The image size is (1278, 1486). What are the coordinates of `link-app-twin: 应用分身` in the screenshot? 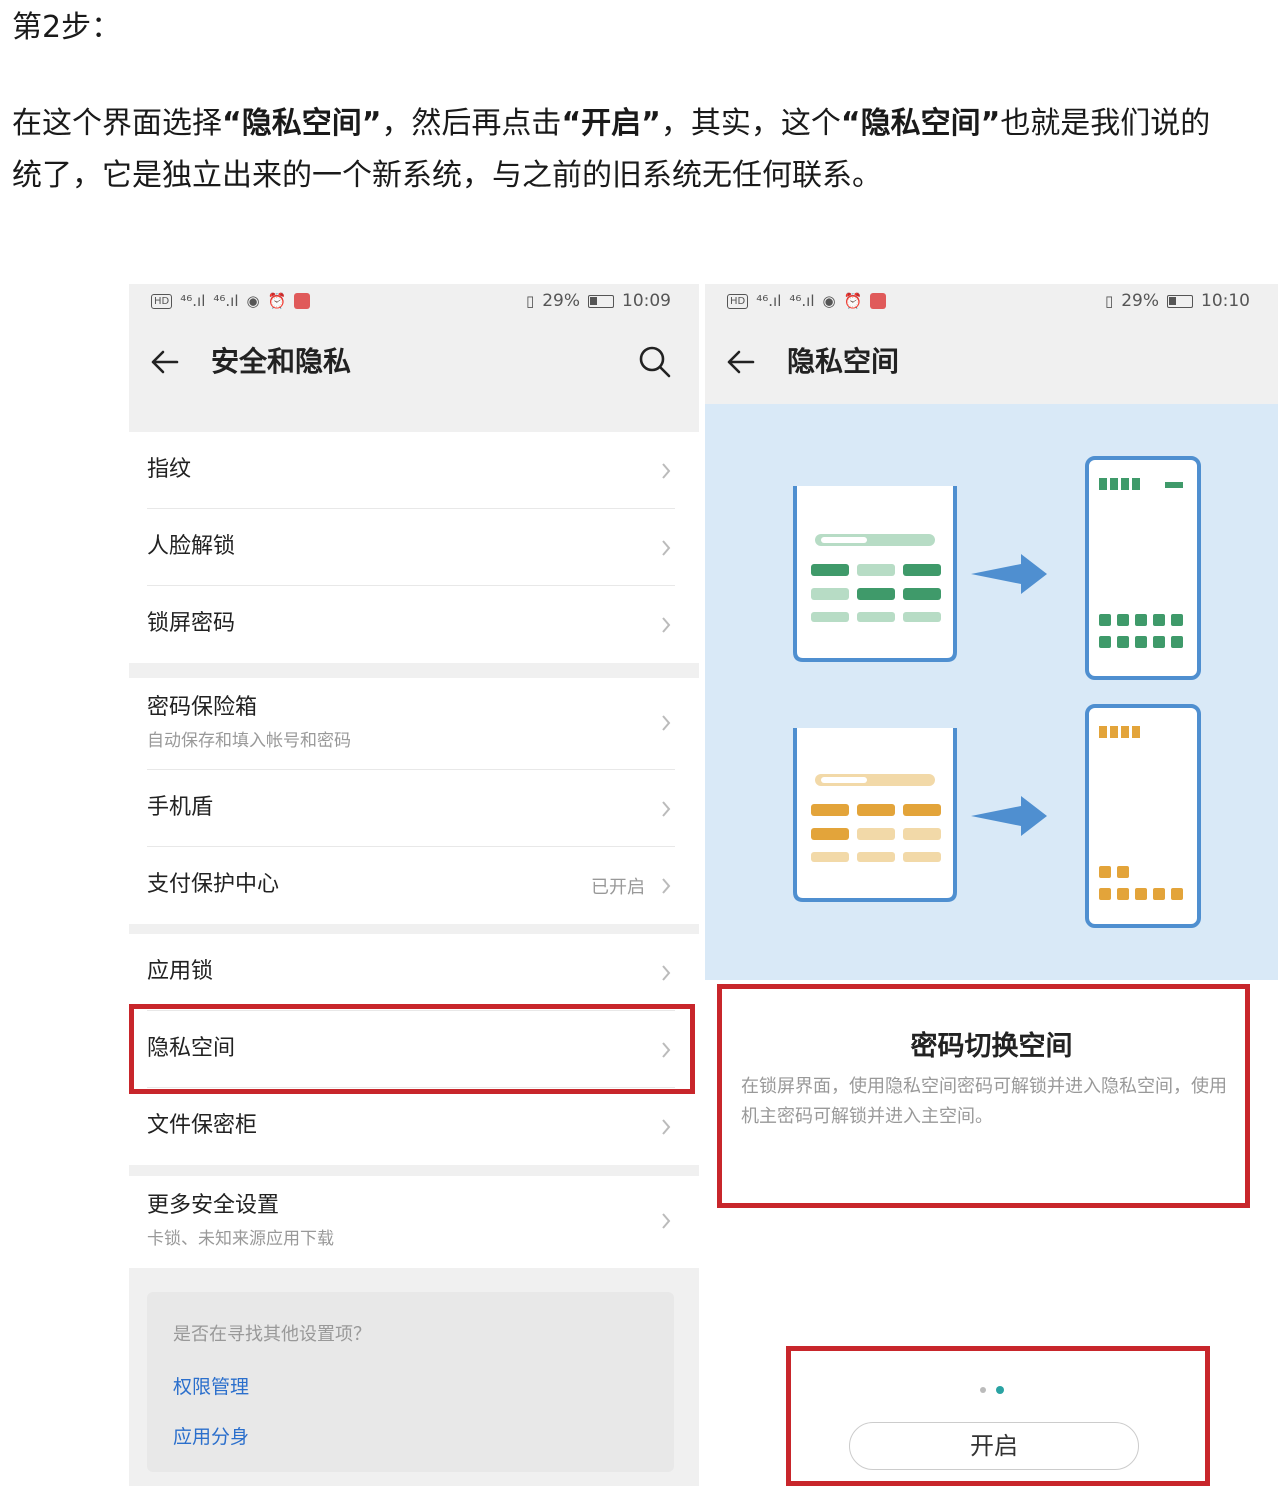 It's located at (211, 1435).